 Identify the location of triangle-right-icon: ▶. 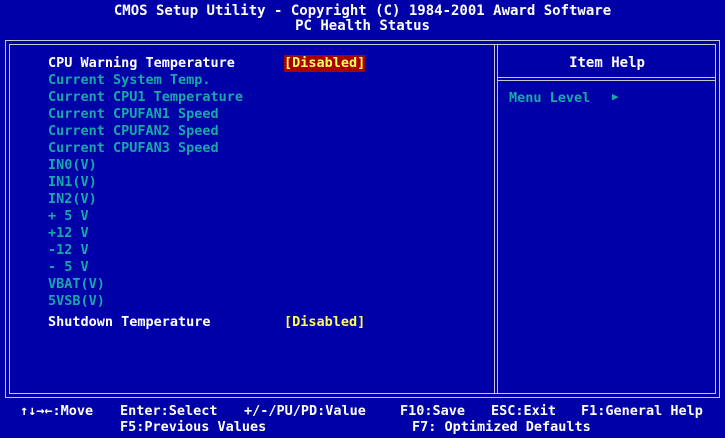
(615, 96).